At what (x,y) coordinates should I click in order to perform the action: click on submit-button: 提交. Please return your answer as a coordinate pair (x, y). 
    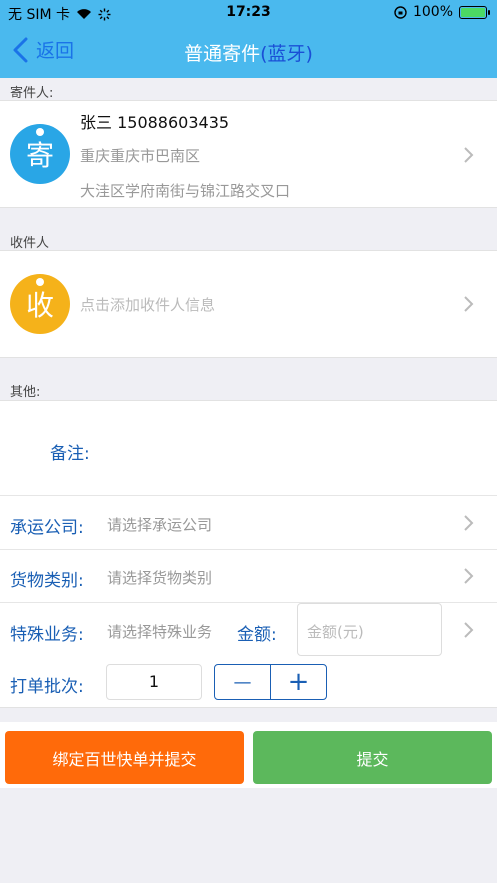
    Looking at the image, I should click on (372, 757).